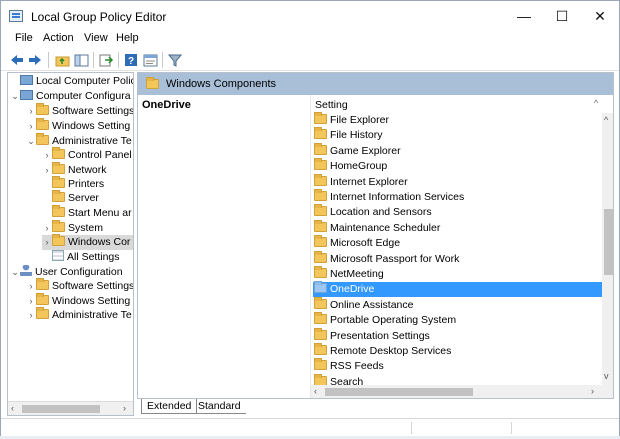 This screenshot has height=439, width=620. I want to click on settings-list-item: File History, so click(457, 135).